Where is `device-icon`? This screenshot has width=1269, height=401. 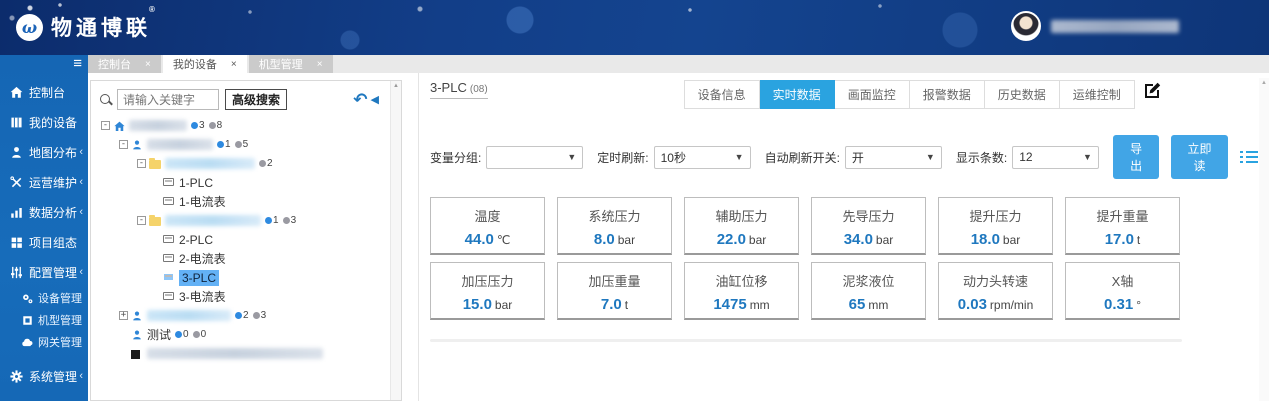 device-icon is located at coordinates (169, 297).